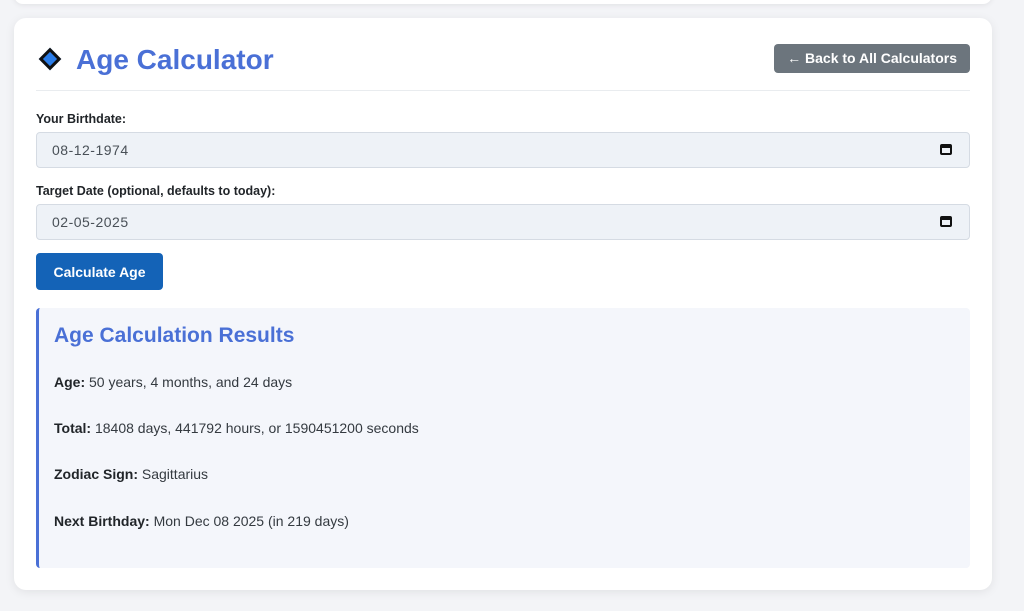 This screenshot has width=1024, height=611. Describe the element at coordinates (99, 271) in the screenshot. I see `calculate-age-button: Calculate Age` at that location.